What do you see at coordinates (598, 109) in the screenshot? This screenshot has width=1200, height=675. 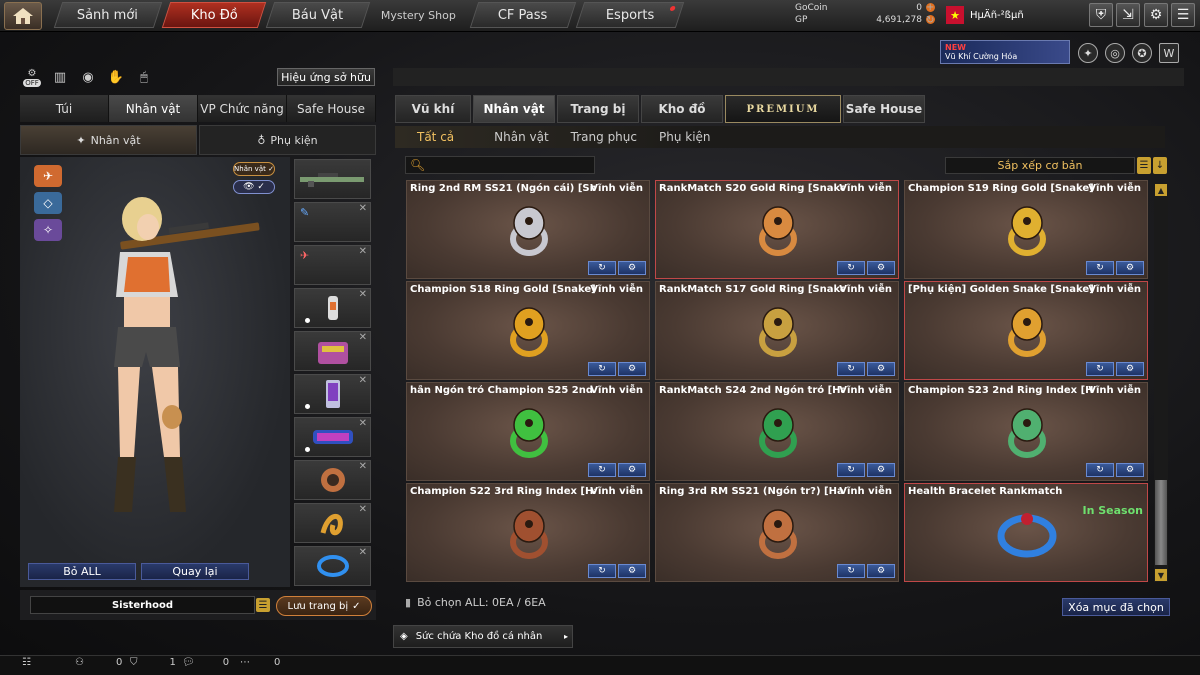 I see `tab-trang-bi: Trang bị` at bounding box center [598, 109].